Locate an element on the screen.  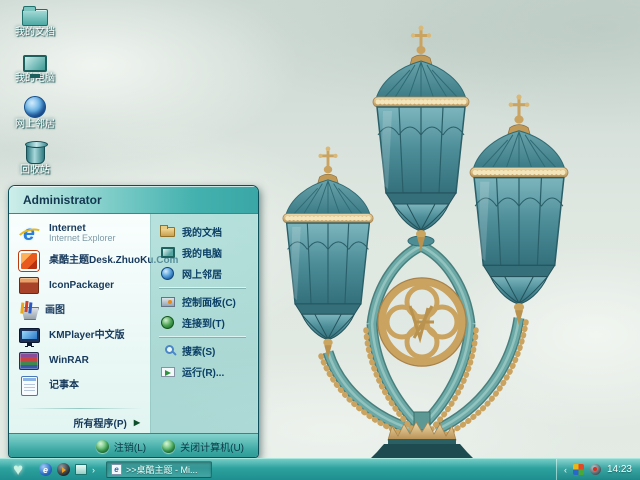
control-panel-icon is located at coordinates (167, 301).